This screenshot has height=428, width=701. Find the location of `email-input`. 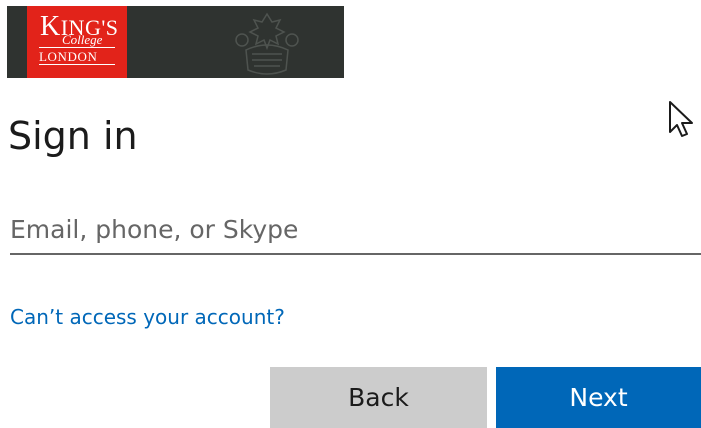

email-input is located at coordinates (355, 230).